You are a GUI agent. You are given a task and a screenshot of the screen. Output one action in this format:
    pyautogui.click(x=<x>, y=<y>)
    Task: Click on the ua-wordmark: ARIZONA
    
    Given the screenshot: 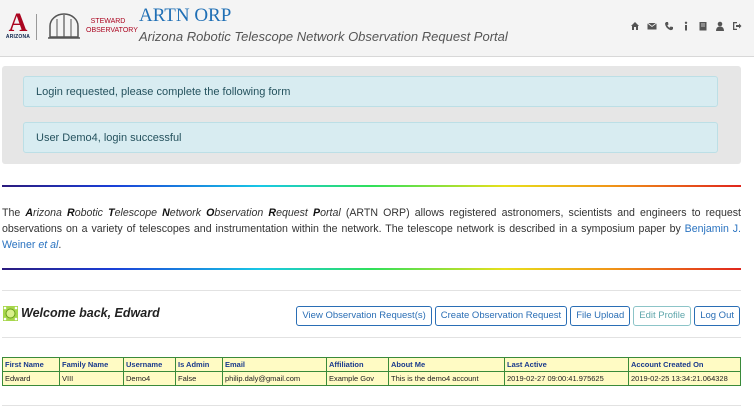 What is the action you would take?
    pyautogui.click(x=18, y=37)
    